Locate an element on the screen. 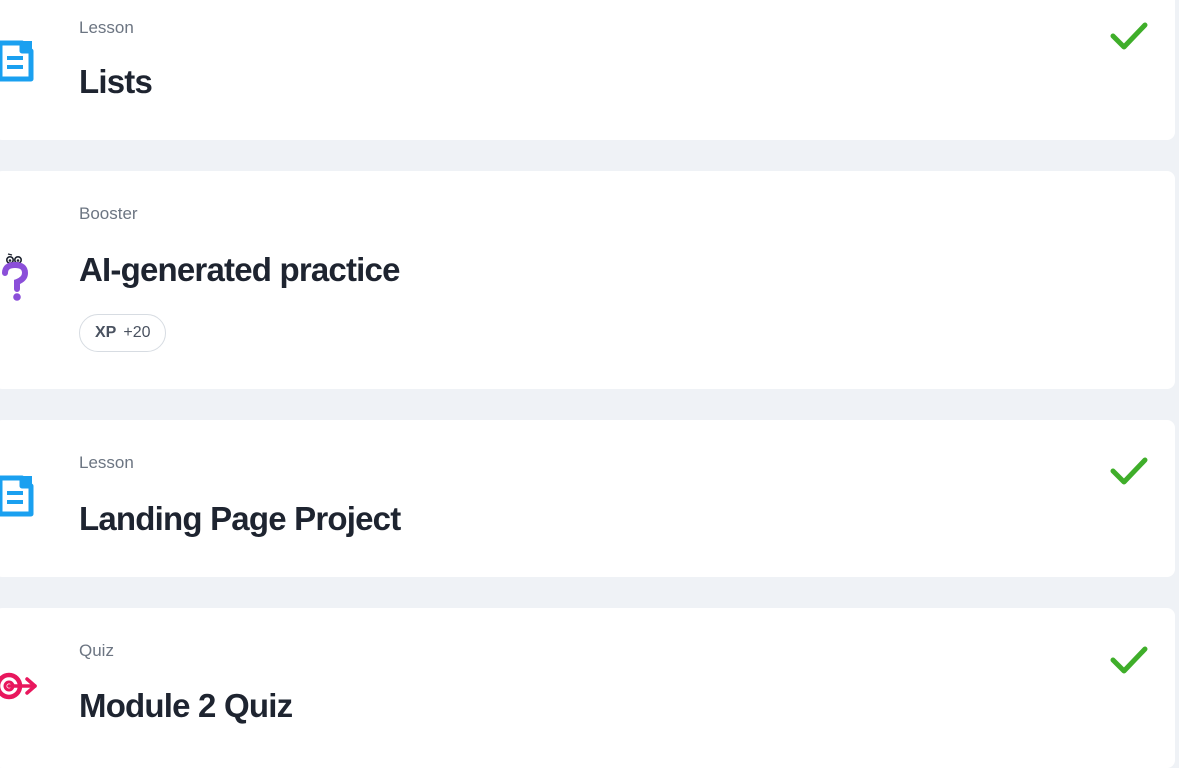 The image size is (1179, 768). target-icon is located at coordinates (20, 688).